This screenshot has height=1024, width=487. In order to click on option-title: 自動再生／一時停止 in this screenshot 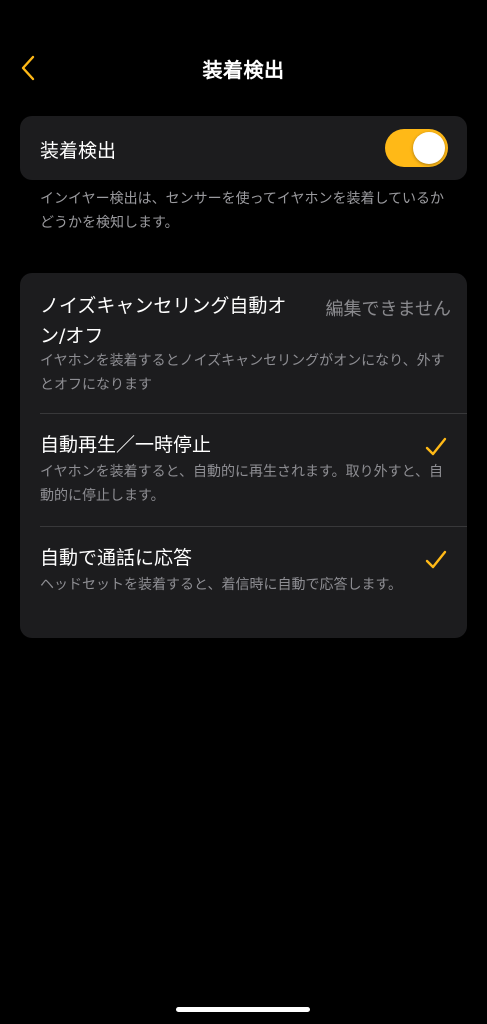, I will do `click(126, 445)`.